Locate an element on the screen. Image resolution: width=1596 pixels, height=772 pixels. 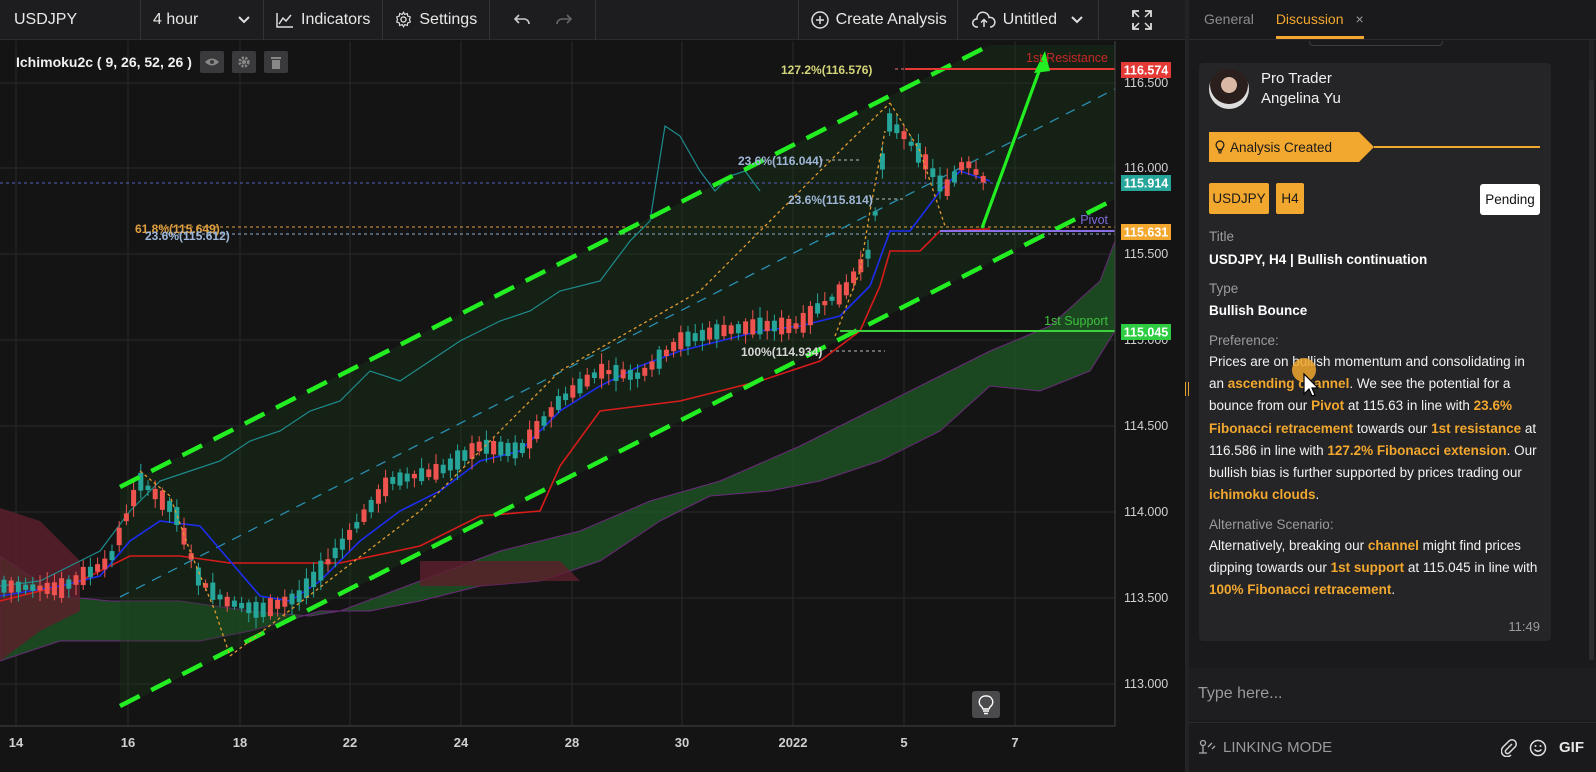
svg-text: 115.045 is located at coordinates (1146, 333).